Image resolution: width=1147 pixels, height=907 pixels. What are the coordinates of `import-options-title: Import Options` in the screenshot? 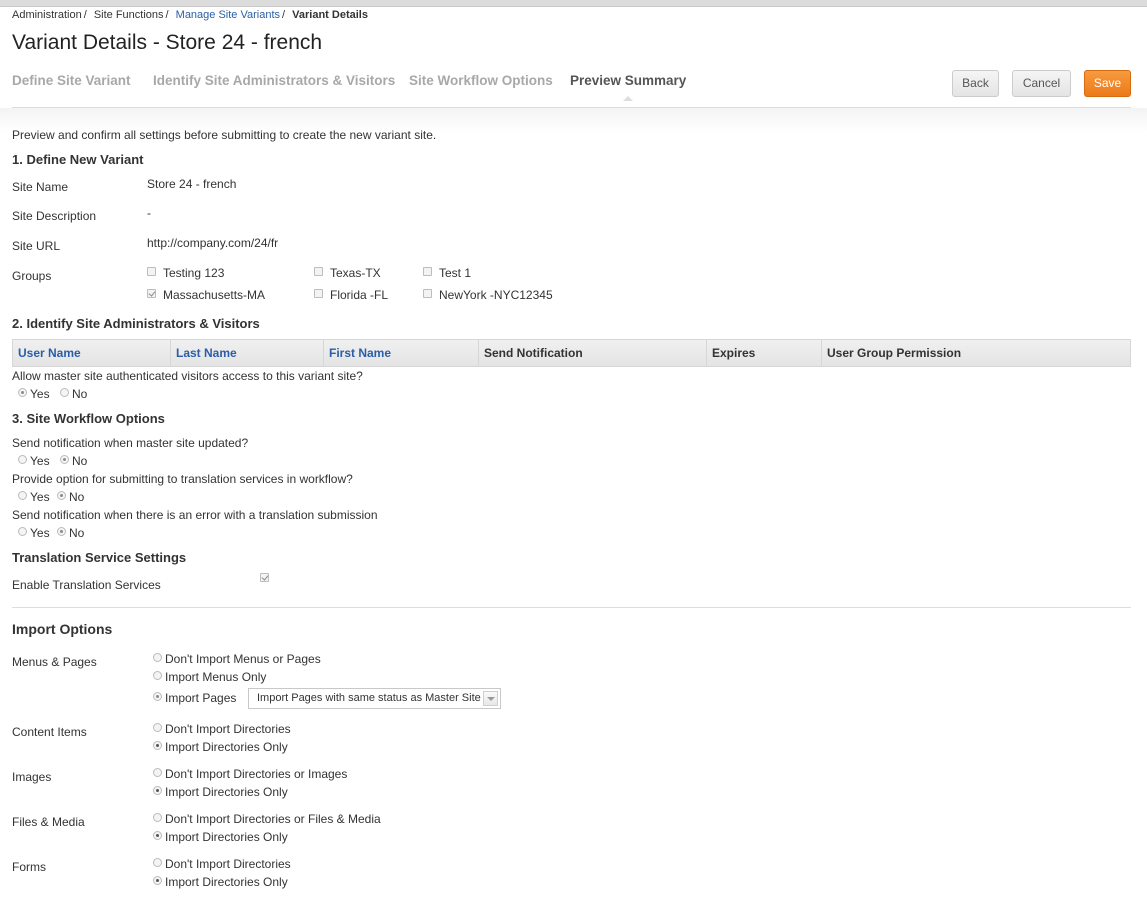 It's located at (62, 629).